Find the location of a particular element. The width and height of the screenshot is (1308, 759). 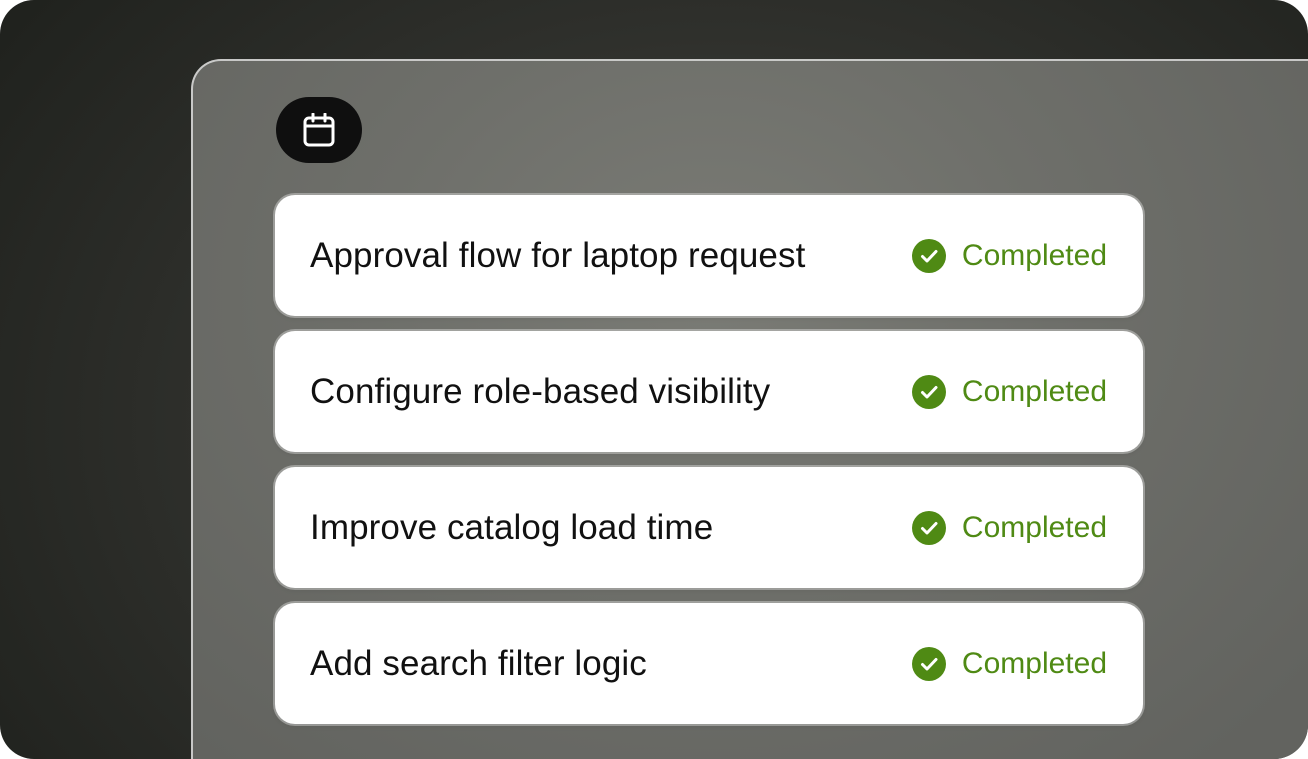

task-title: Improve catalog load time is located at coordinates (512, 527).